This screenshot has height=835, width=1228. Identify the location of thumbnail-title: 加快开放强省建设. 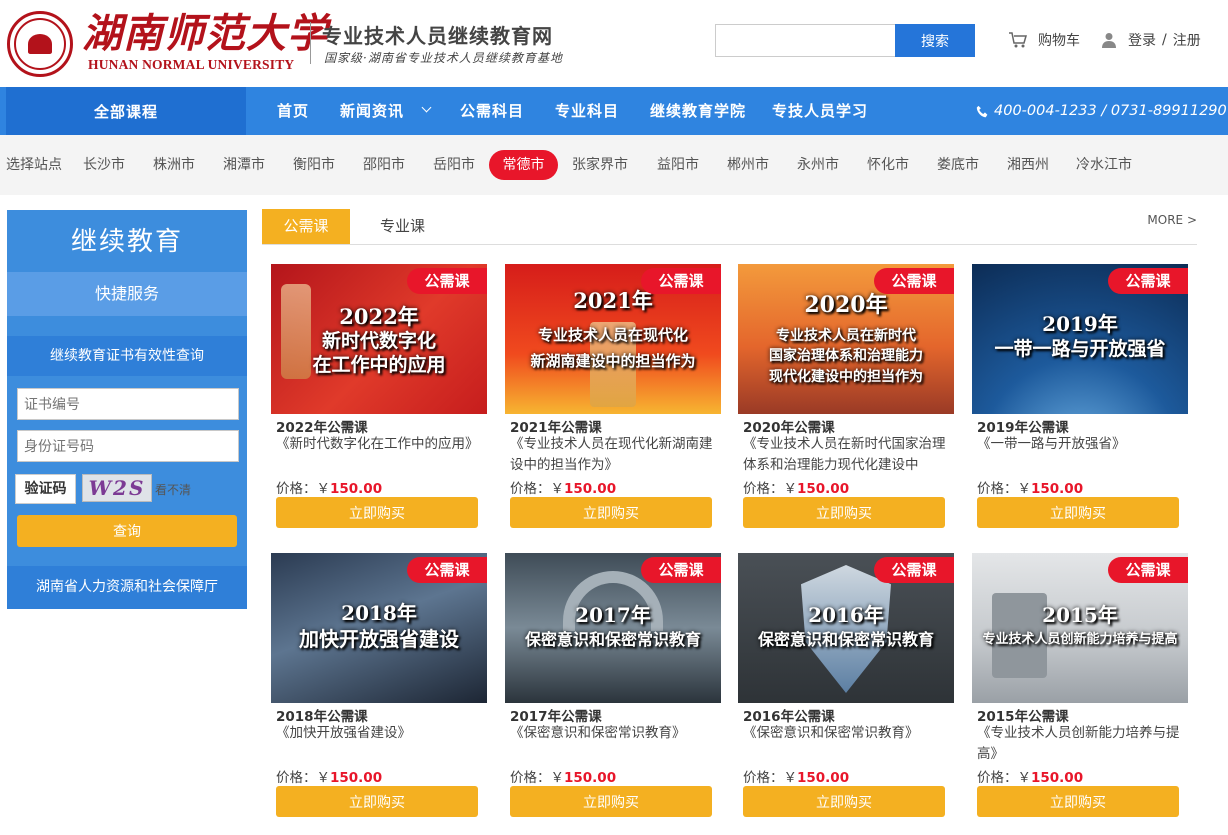
(379, 639).